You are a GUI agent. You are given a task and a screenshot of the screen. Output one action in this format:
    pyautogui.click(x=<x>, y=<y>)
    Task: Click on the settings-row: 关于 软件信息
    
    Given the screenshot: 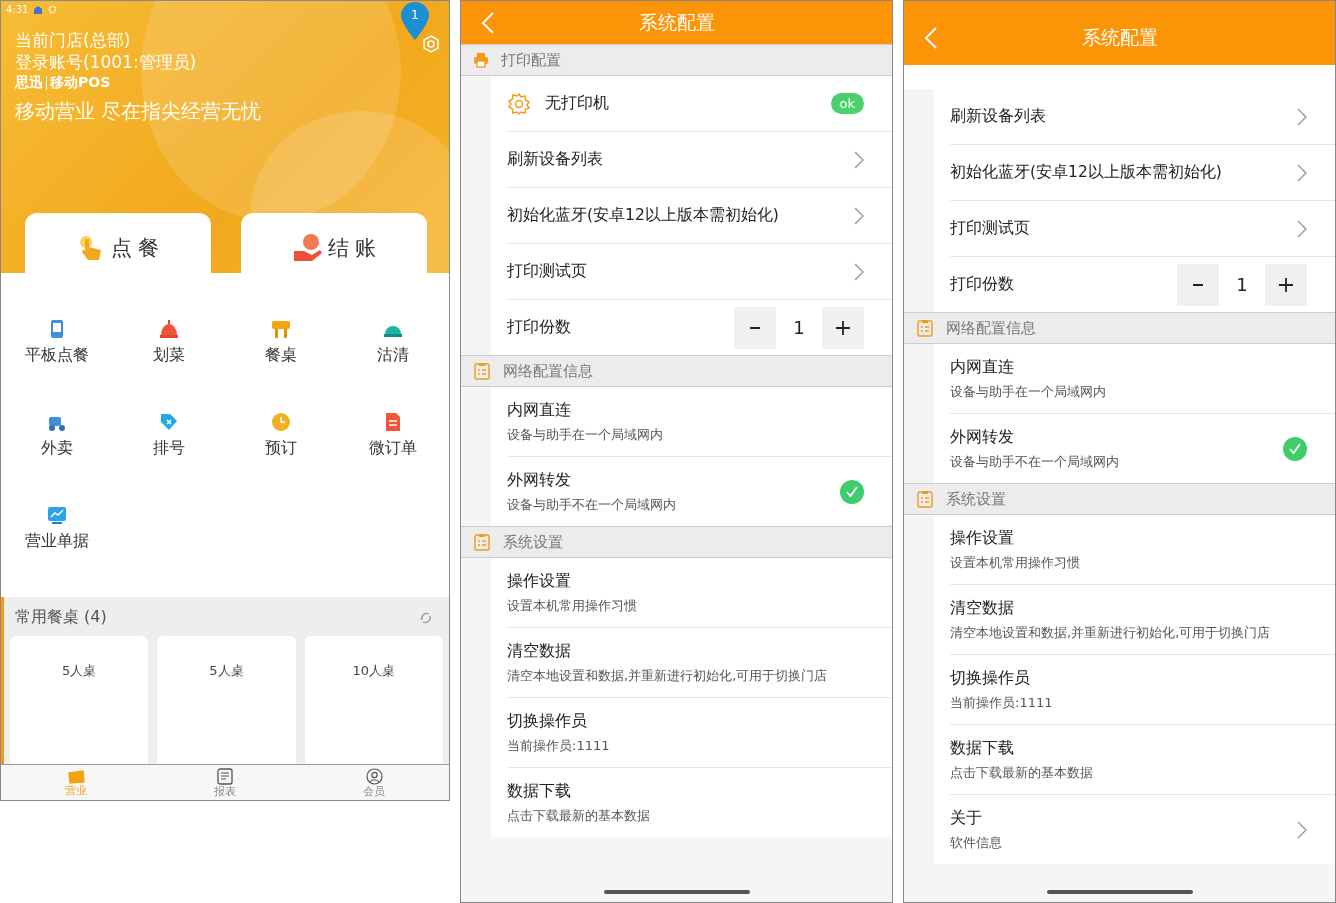 What is the action you would take?
    pyautogui.click(x=1142, y=829)
    